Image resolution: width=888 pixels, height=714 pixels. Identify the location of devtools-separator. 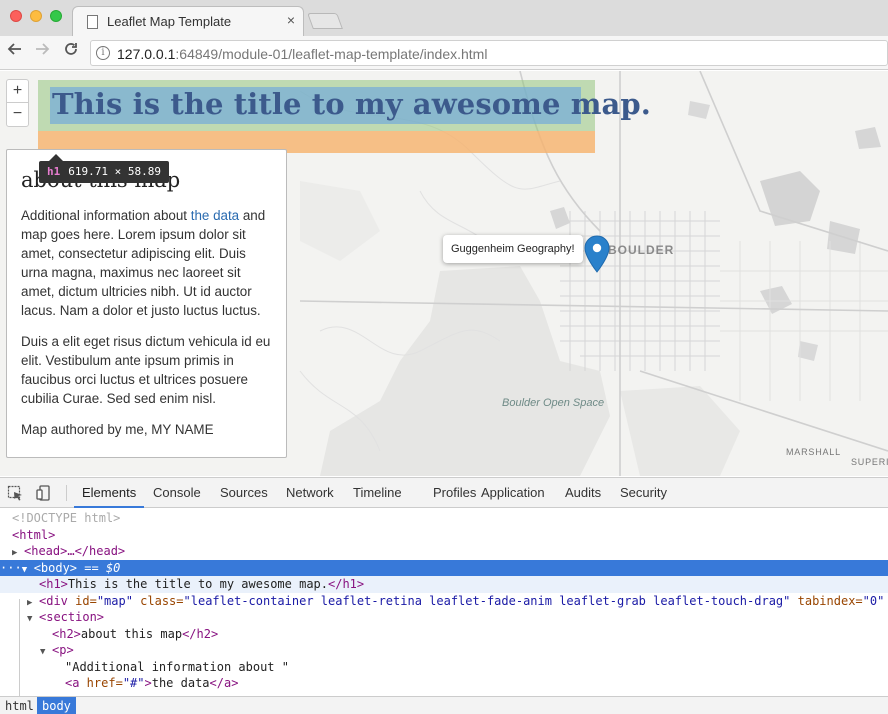
(66, 493).